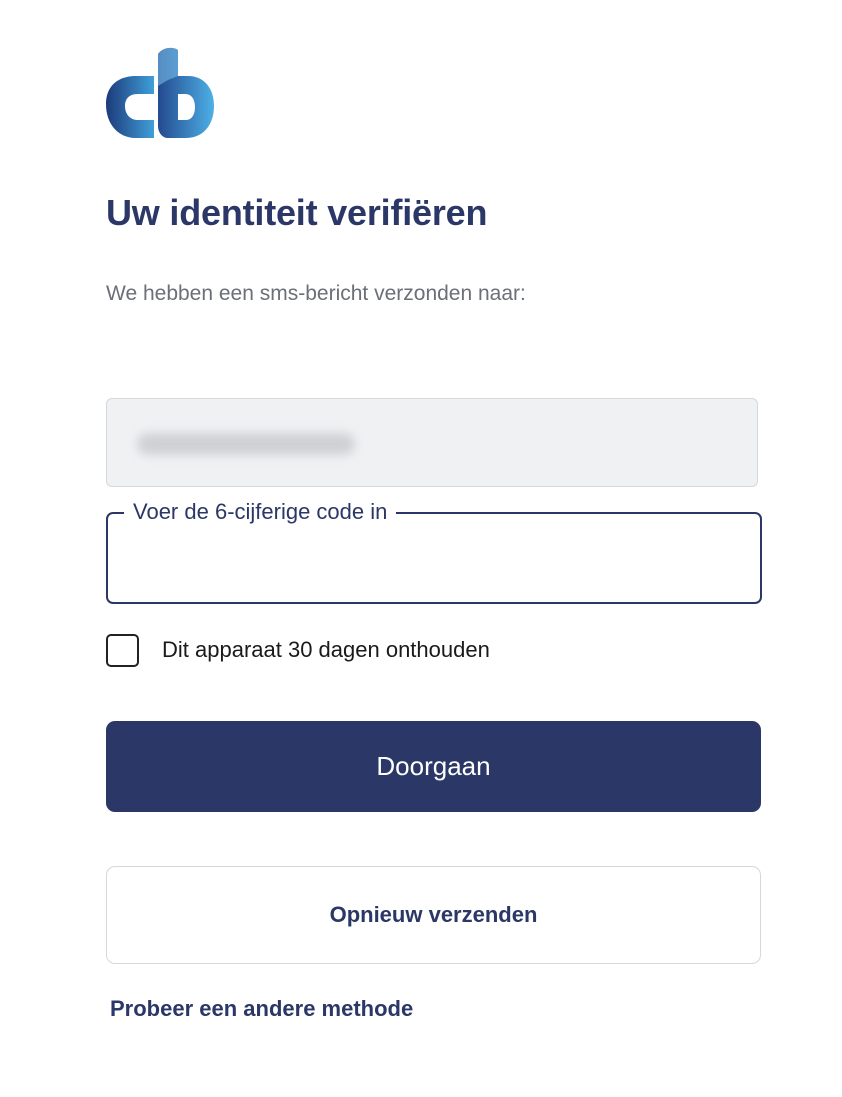 Image resolution: width=842 pixels, height=1097 pixels. Describe the element at coordinates (160, 93) in the screenshot. I see `cb-logo-icon` at that location.